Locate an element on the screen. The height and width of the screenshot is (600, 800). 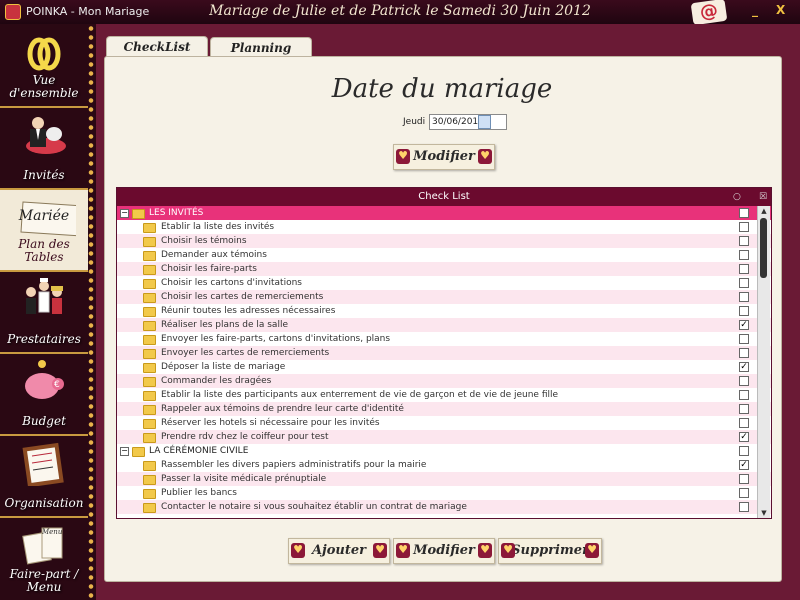
staff-icon is located at coordinates (44, 296).